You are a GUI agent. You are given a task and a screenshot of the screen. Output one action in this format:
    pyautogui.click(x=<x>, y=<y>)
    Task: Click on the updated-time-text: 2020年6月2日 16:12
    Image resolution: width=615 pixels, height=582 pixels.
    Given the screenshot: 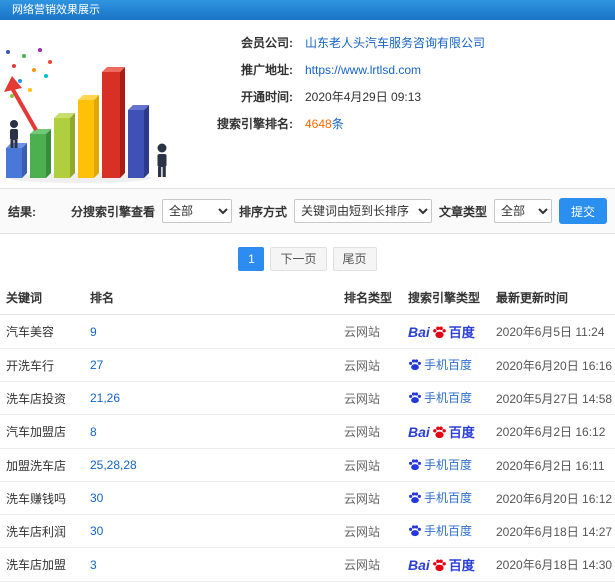 What is the action you would take?
    pyautogui.click(x=551, y=432)
    